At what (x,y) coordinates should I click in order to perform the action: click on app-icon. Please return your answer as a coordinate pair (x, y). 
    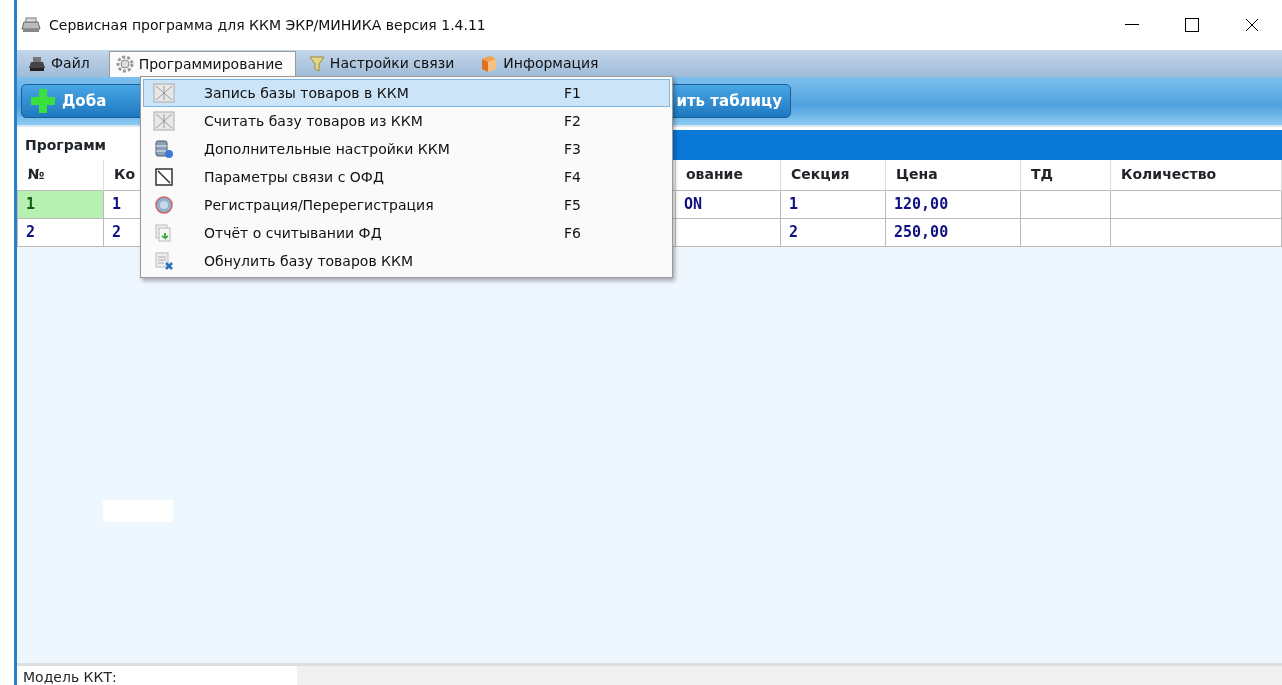
    Looking at the image, I should click on (31, 25).